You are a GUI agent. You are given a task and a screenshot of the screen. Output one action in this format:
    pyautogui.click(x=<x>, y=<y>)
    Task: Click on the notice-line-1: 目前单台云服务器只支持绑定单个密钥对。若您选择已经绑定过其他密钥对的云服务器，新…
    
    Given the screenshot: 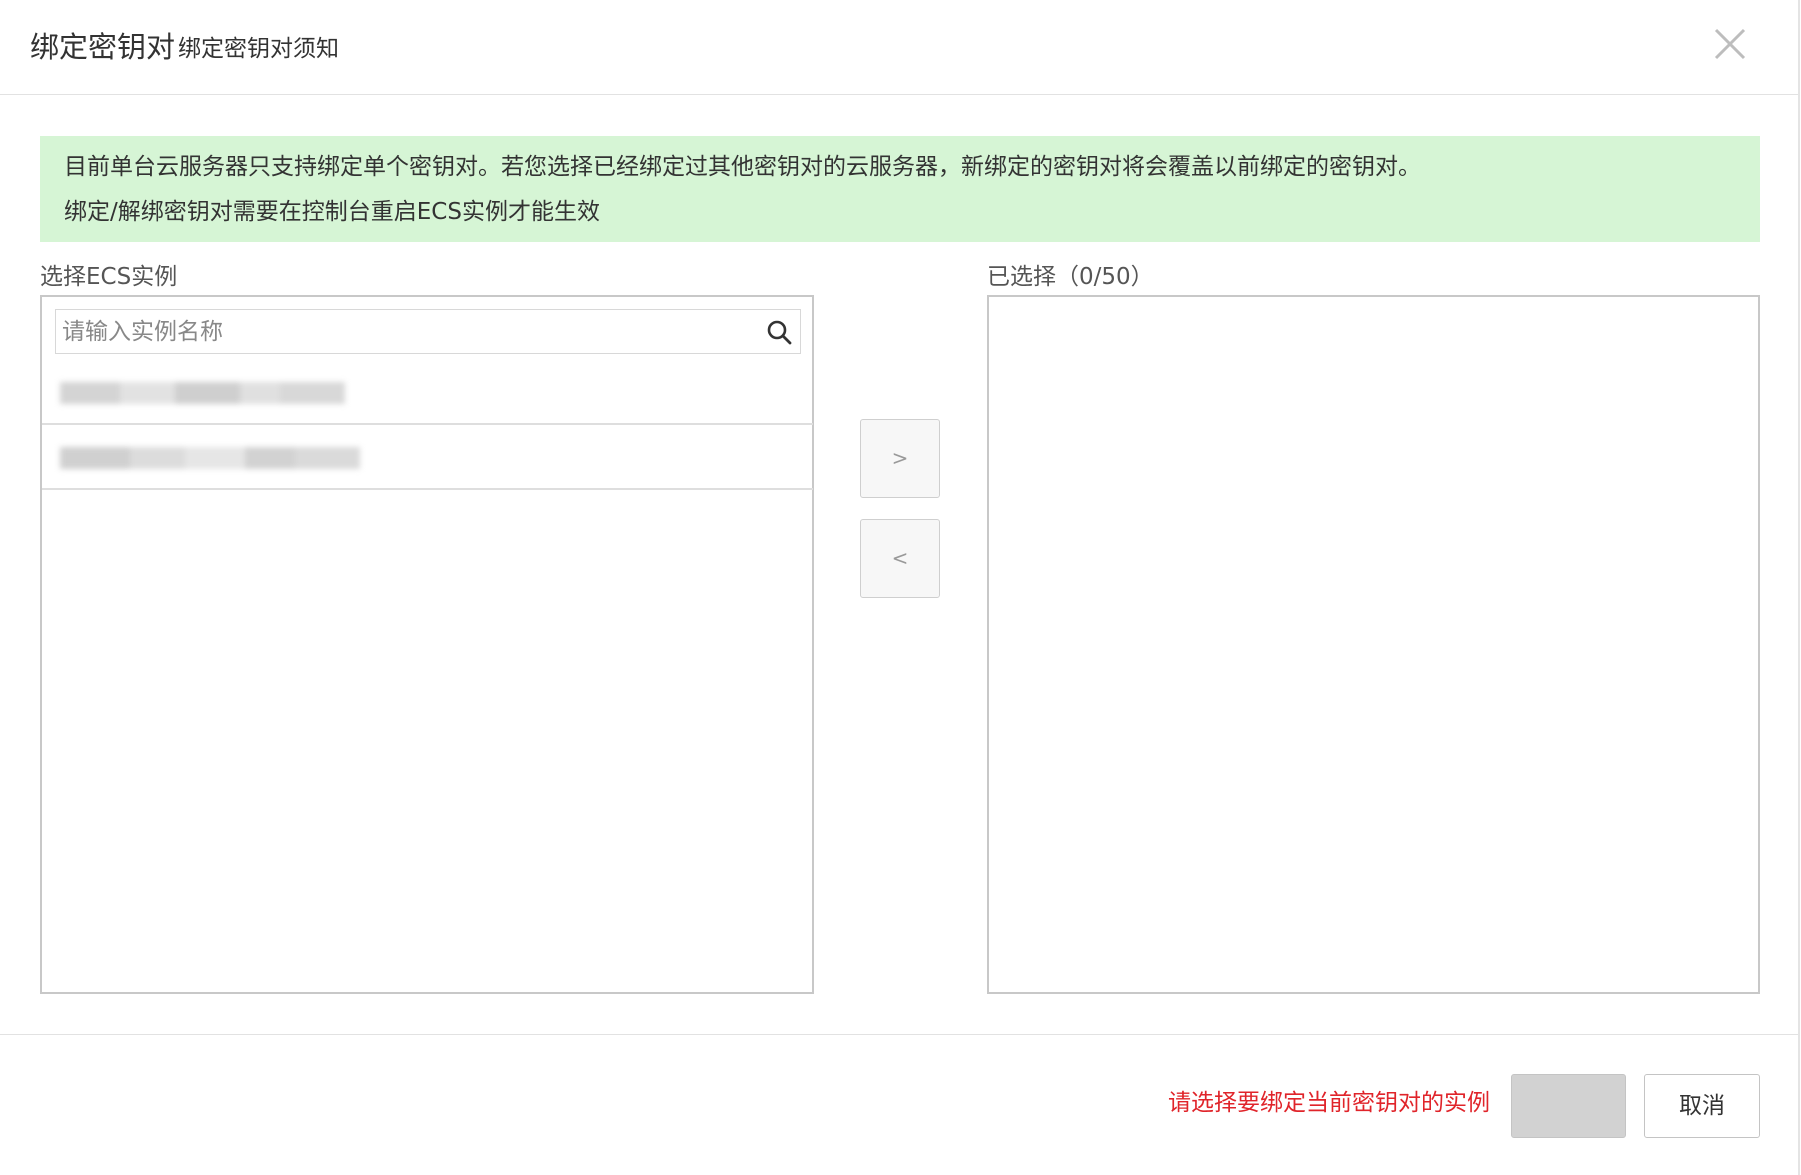 What is the action you would take?
    pyautogui.click(x=742, y=167)
    